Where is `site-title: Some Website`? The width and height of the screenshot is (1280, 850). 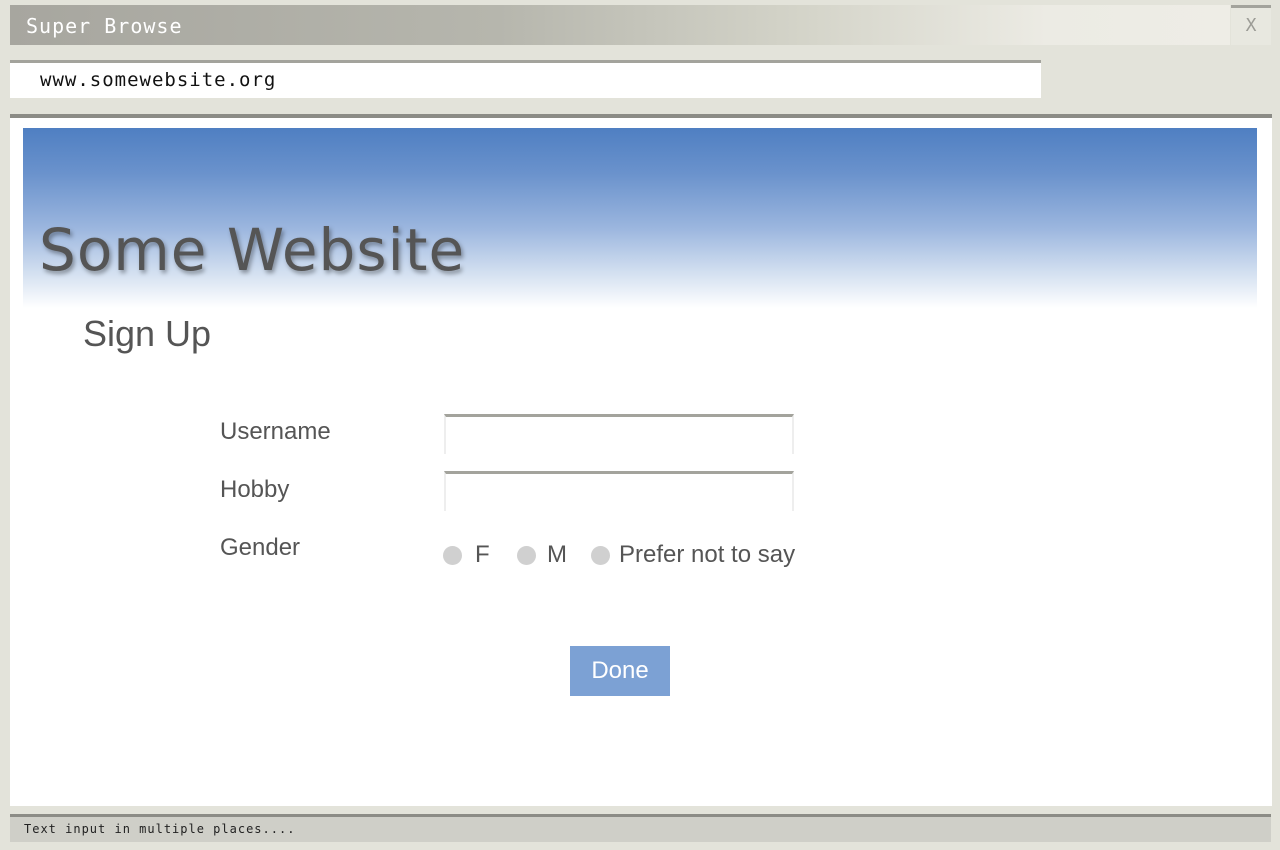 site-title: Some Website is located at coordinates (252, 250).